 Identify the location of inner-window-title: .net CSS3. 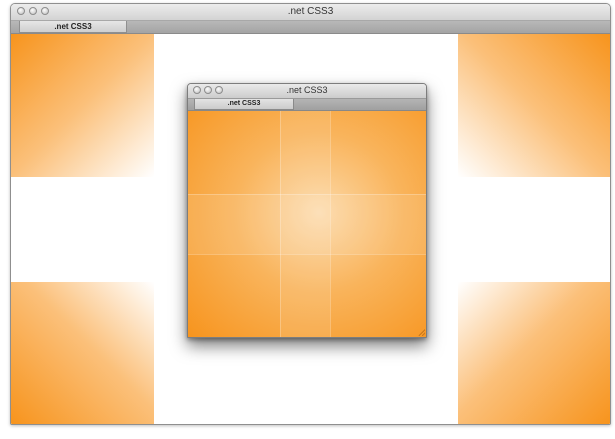
(307, 90).